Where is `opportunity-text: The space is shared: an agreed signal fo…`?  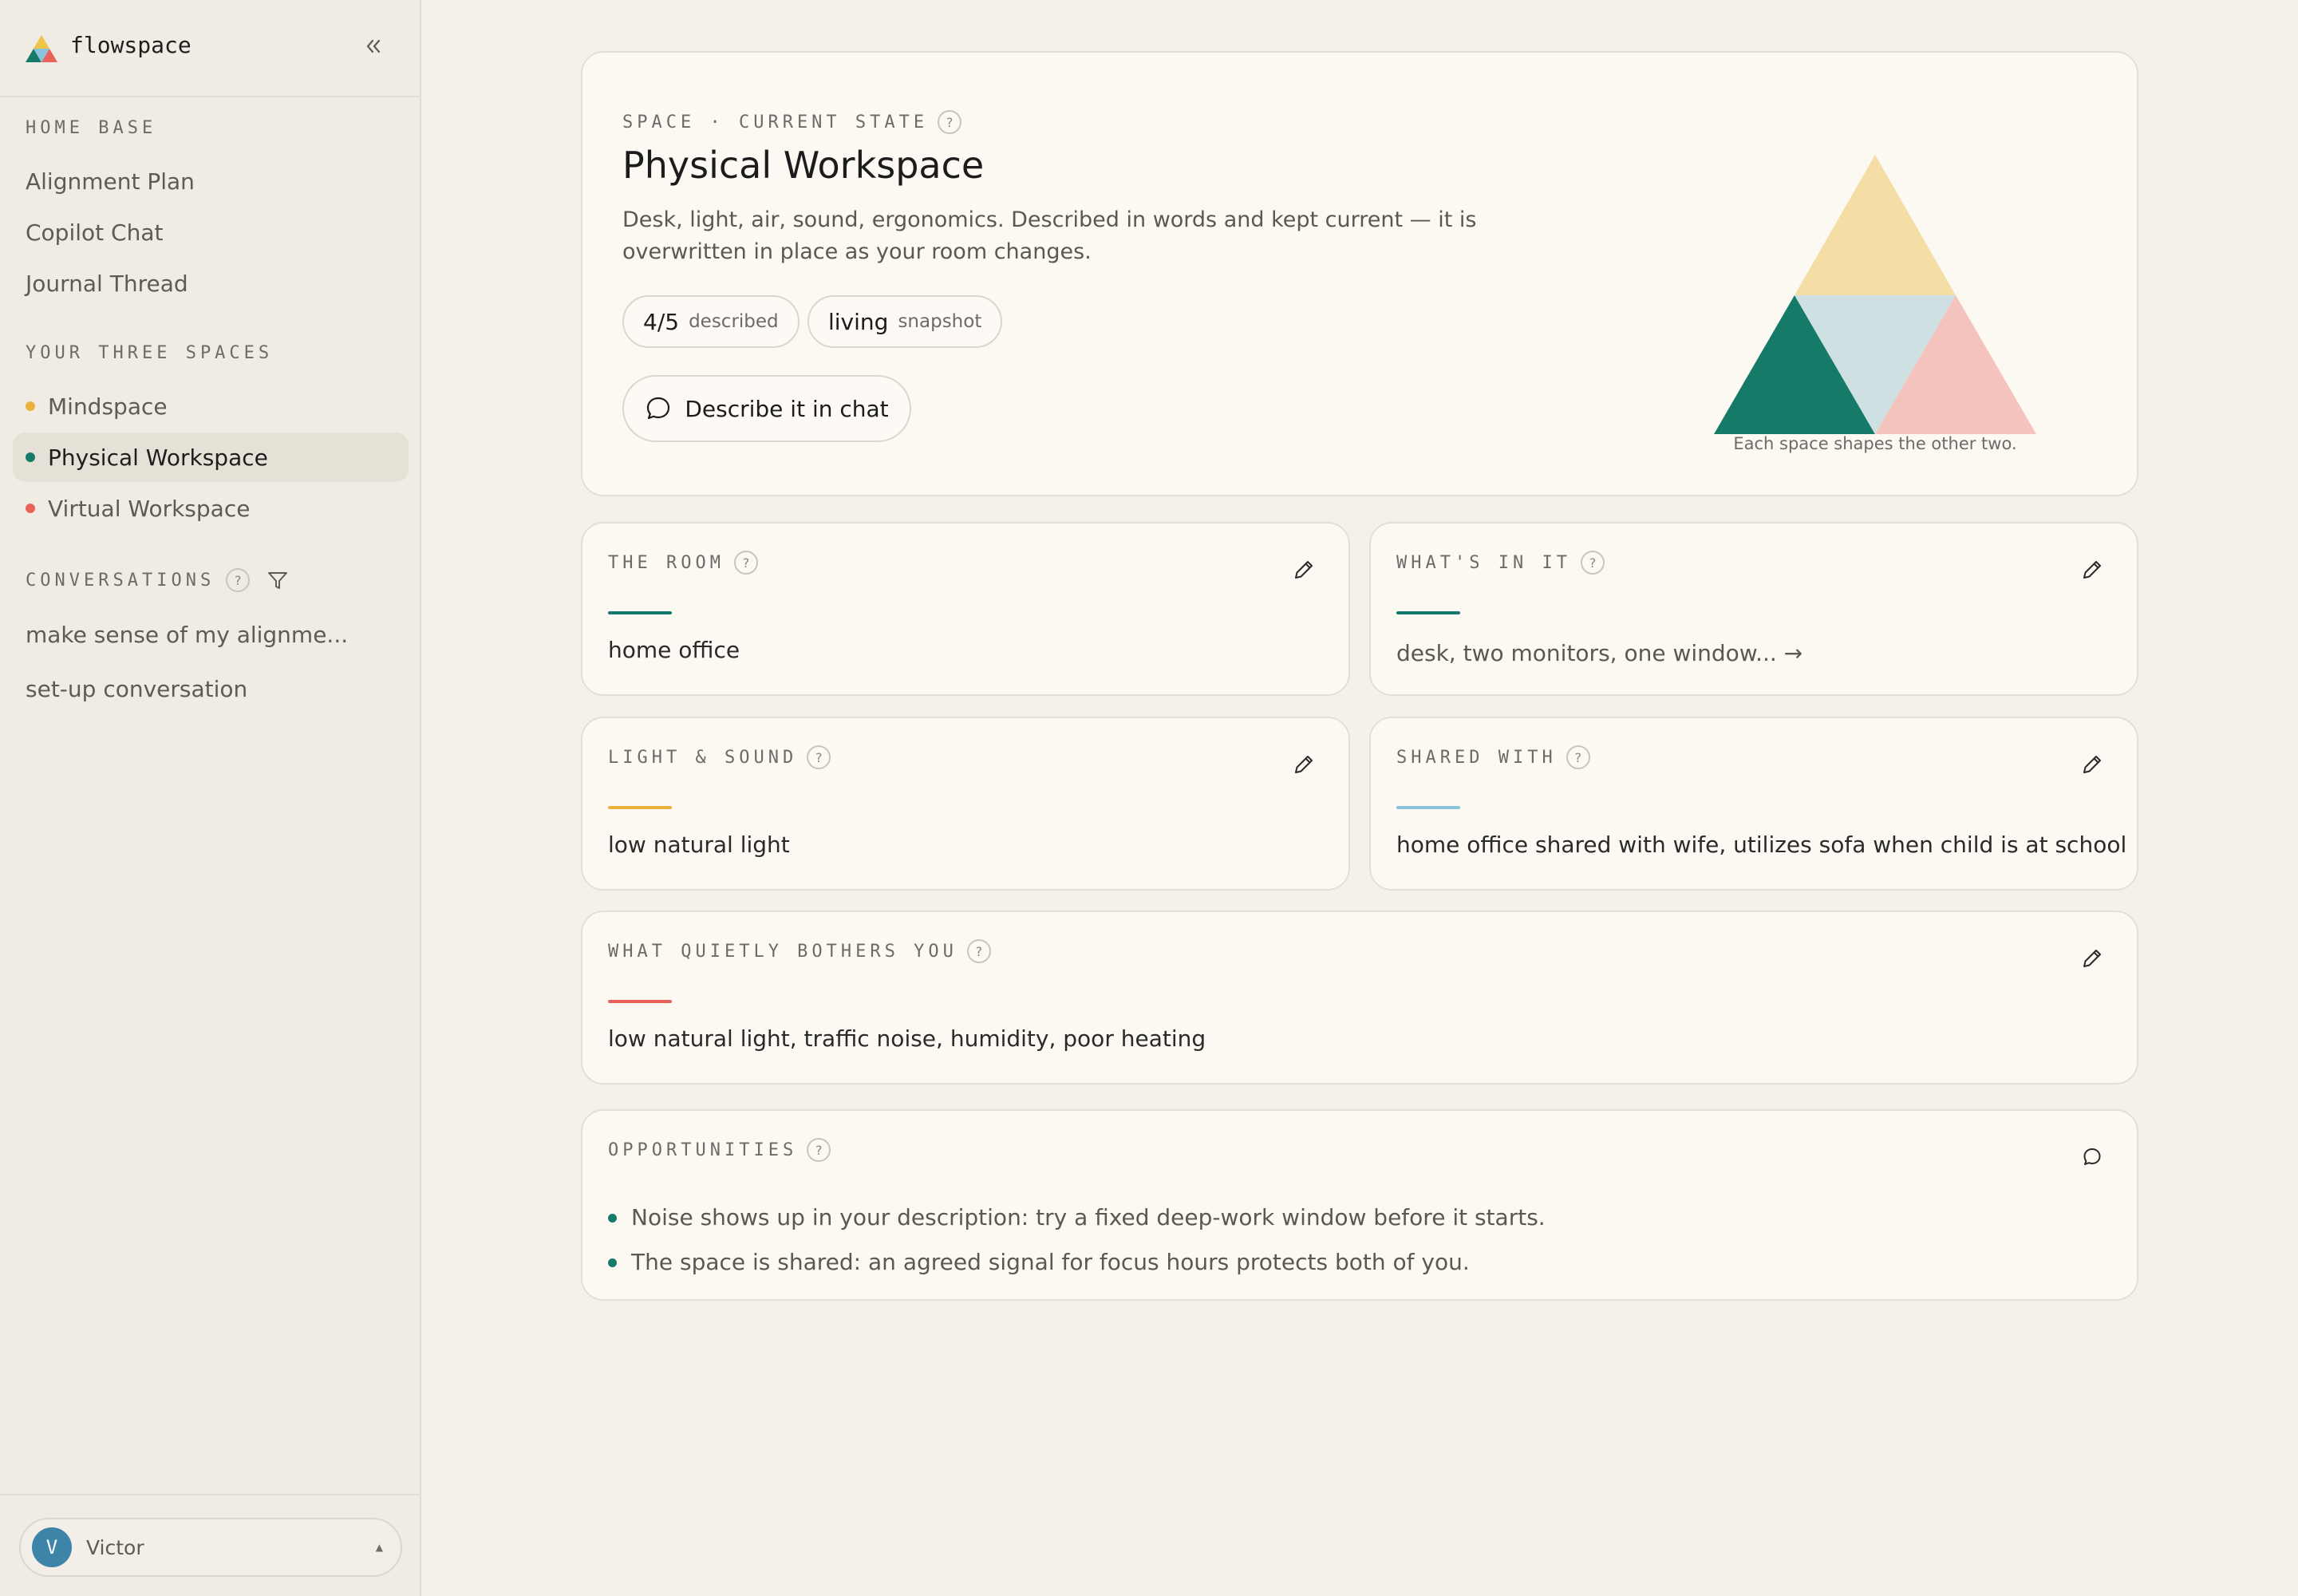
opportunity-text: The space is shared: an agreed signal fo… is located at coordinates (1051, 1262).